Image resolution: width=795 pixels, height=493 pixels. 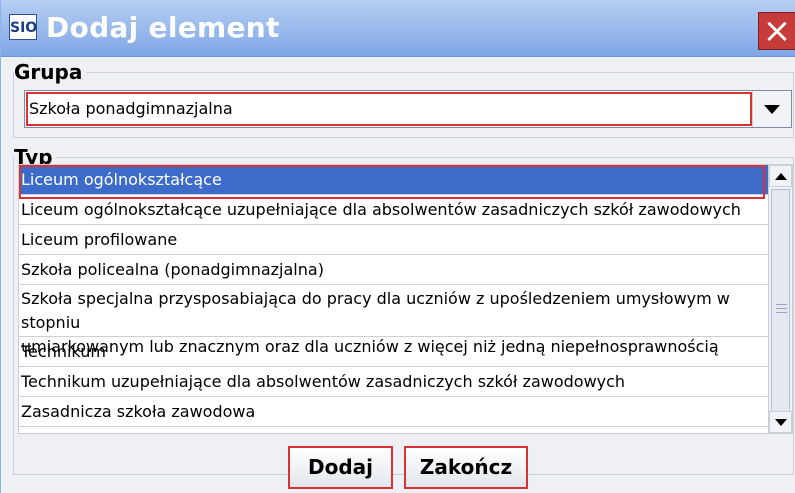 What do you see at coordinates (48, 72) in the screenshot?
I see `grupa-legend: Grupa` at bounding box center [48, 72].